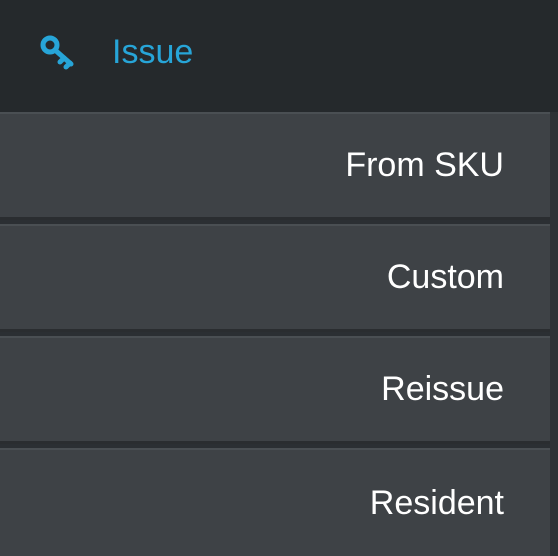 The image size is (558, 556). I want to click on key-icon, so click(57, 52).